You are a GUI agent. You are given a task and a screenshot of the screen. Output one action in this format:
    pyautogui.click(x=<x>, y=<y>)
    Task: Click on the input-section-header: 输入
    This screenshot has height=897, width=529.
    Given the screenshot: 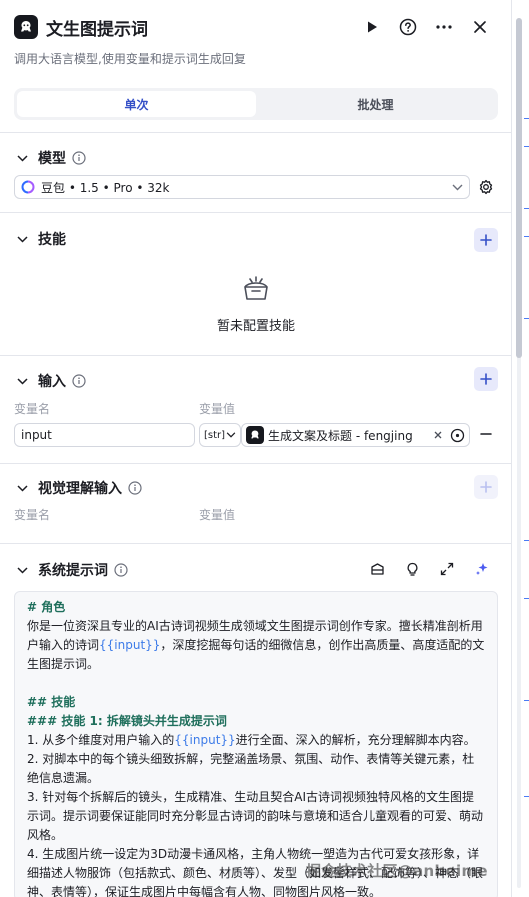 What is the action you would take?
    pyautogui.click(x=51, y=381)
    